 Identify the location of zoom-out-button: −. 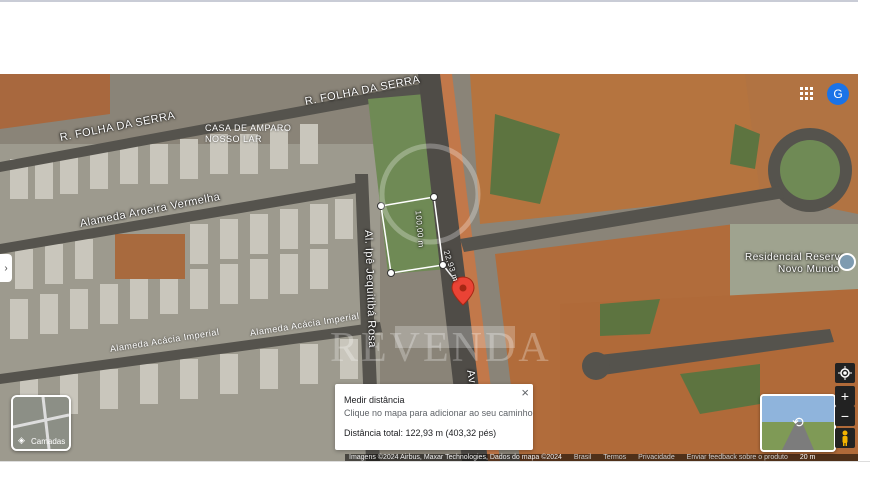
(845, 416).